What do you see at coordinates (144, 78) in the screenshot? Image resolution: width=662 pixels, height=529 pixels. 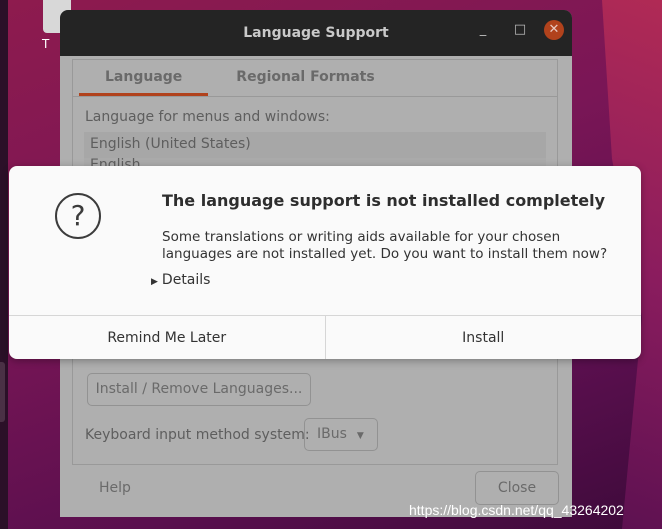 I see `tab-language: Language` at bounding box center [144, 78].